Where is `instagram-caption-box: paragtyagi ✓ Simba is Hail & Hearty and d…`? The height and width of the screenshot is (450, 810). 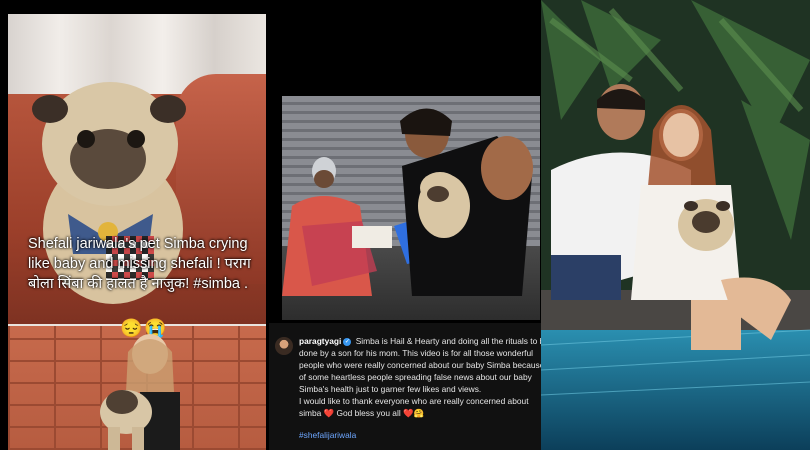 instagram-caption-box: paragtyagi ✓ Simba is Hail & Hearty and d… is located at coordinates (410, 386).